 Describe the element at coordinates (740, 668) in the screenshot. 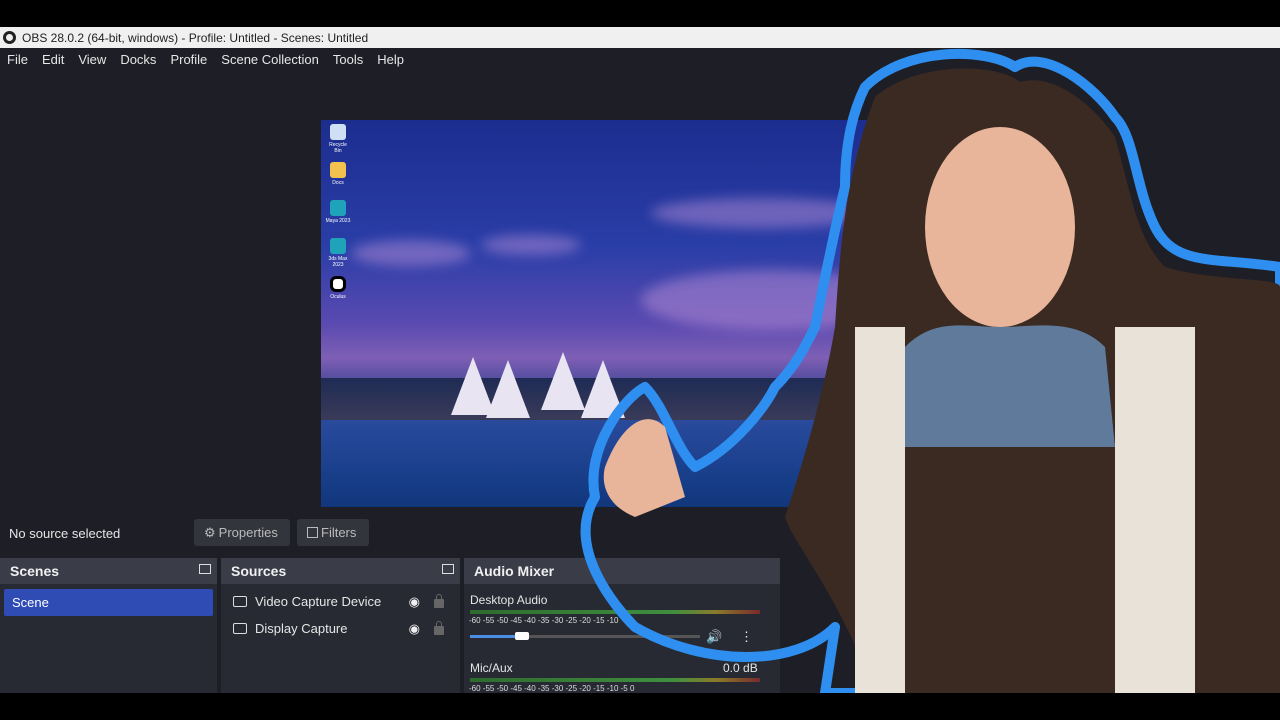

I see `mic-aux-level: 0.0 dB` at that location.